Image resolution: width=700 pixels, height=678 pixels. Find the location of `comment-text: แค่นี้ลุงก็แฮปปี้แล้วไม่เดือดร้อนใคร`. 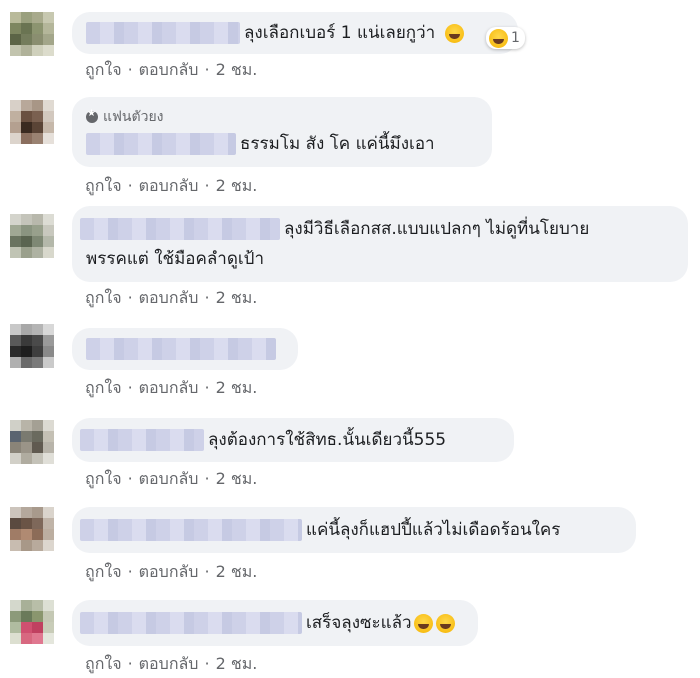

comment-text: แค่นี้ลุงก็แฮปปี้แล้วไม่เดือดร้อนใคร is located at coordinates (433, 530).